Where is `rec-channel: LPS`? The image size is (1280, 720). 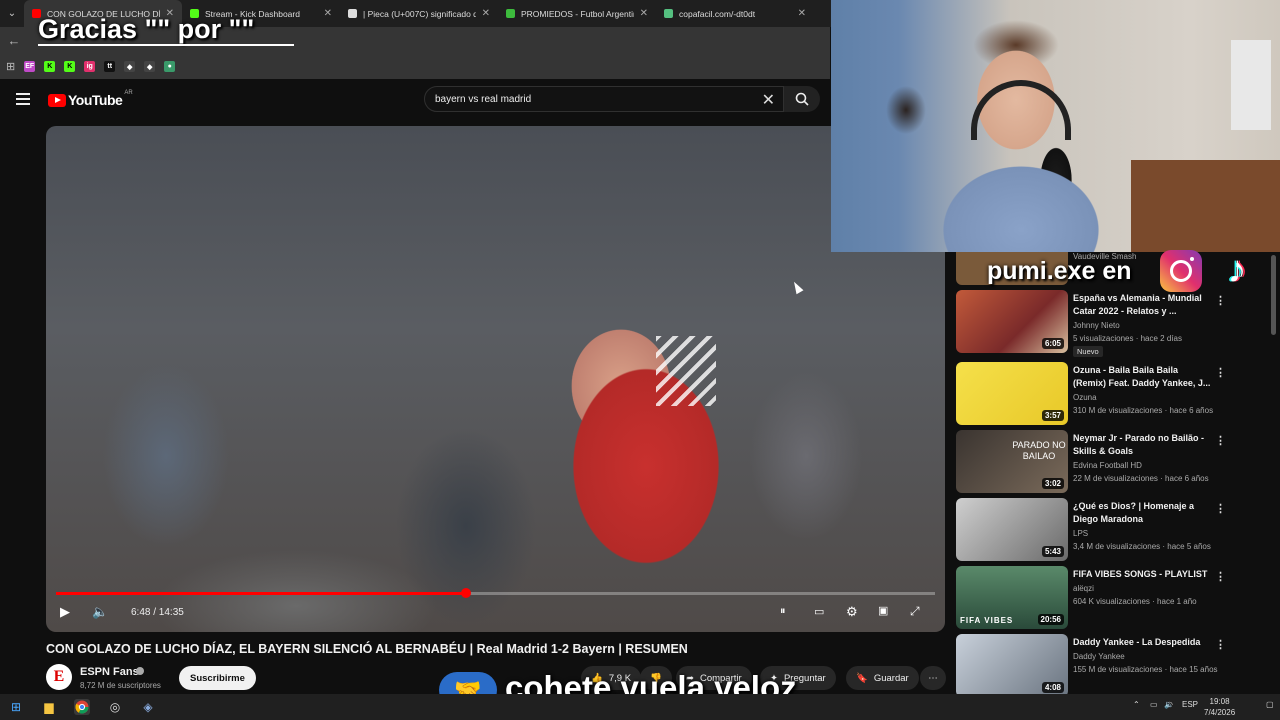 rec-channel: LPS is located at coordinates (1080, 533).